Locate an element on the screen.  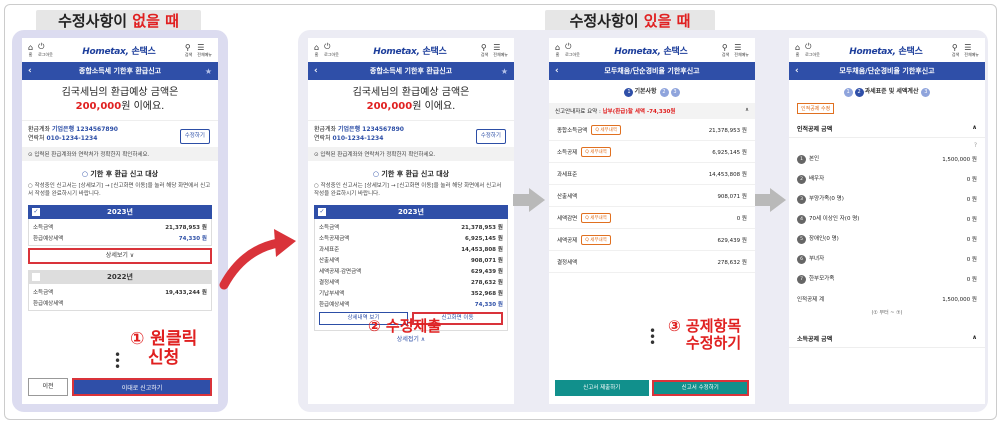
list-item: 세액공제 Q 세부내역 629,439 원 is located at coordinates (652, 240).